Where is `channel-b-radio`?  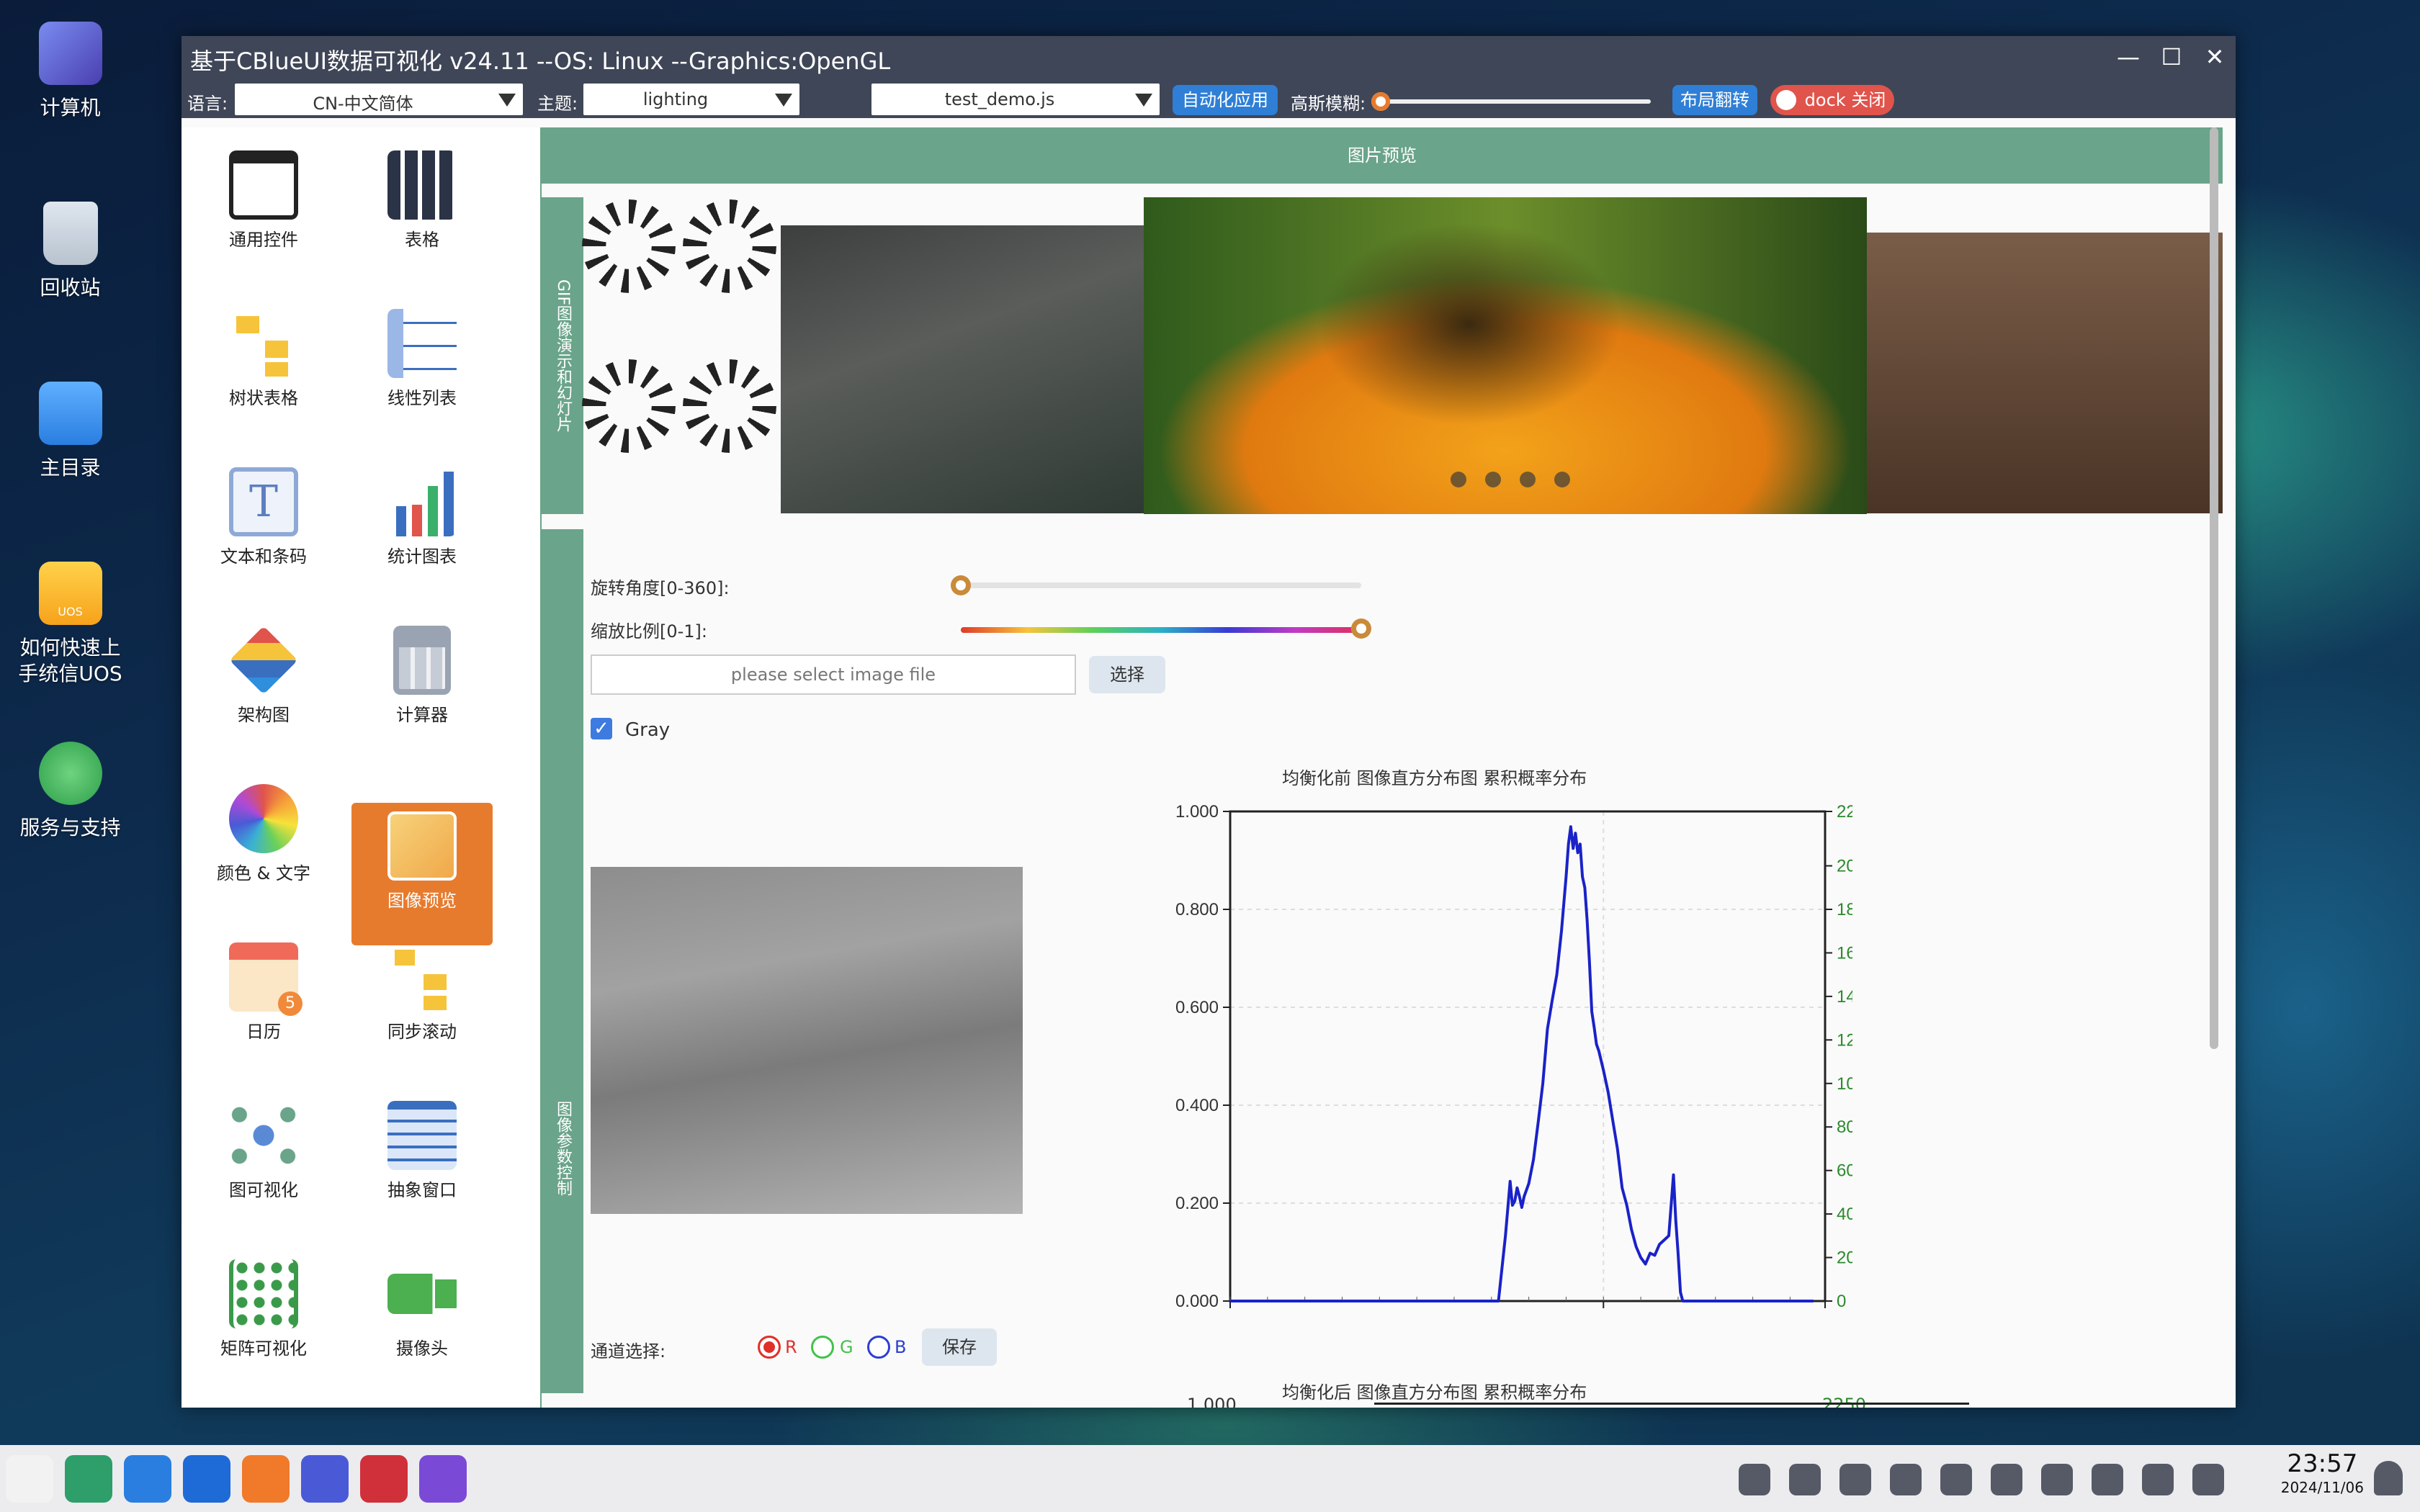 channel-b-radio is located at coordinates (878, 1347).